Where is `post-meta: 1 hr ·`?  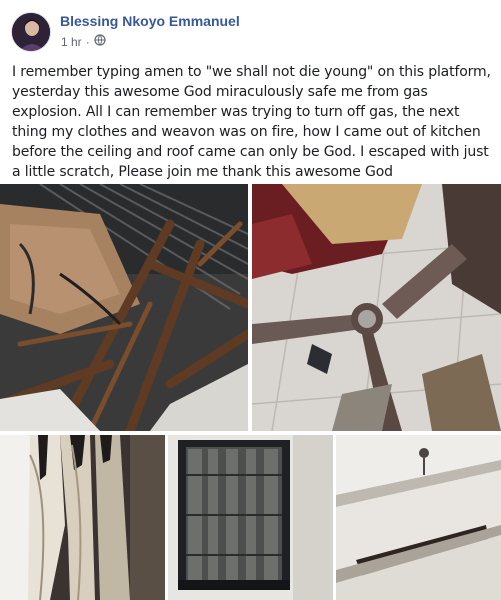
post-meta: 1 hr · is located at coordinates (83, 41).